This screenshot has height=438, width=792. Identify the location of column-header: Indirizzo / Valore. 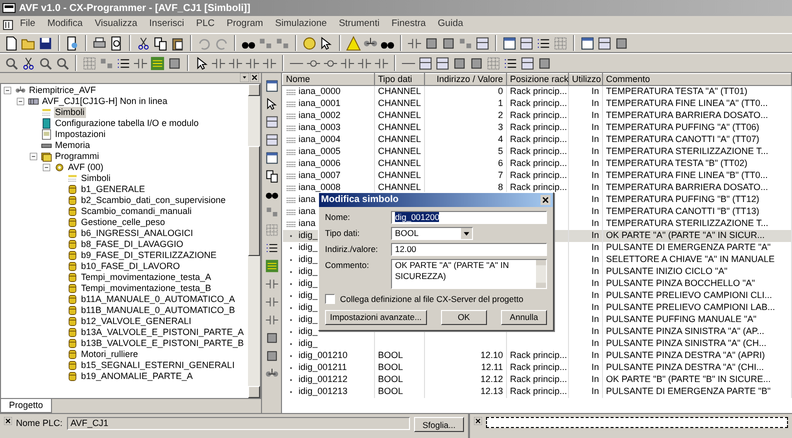
(465, 80).